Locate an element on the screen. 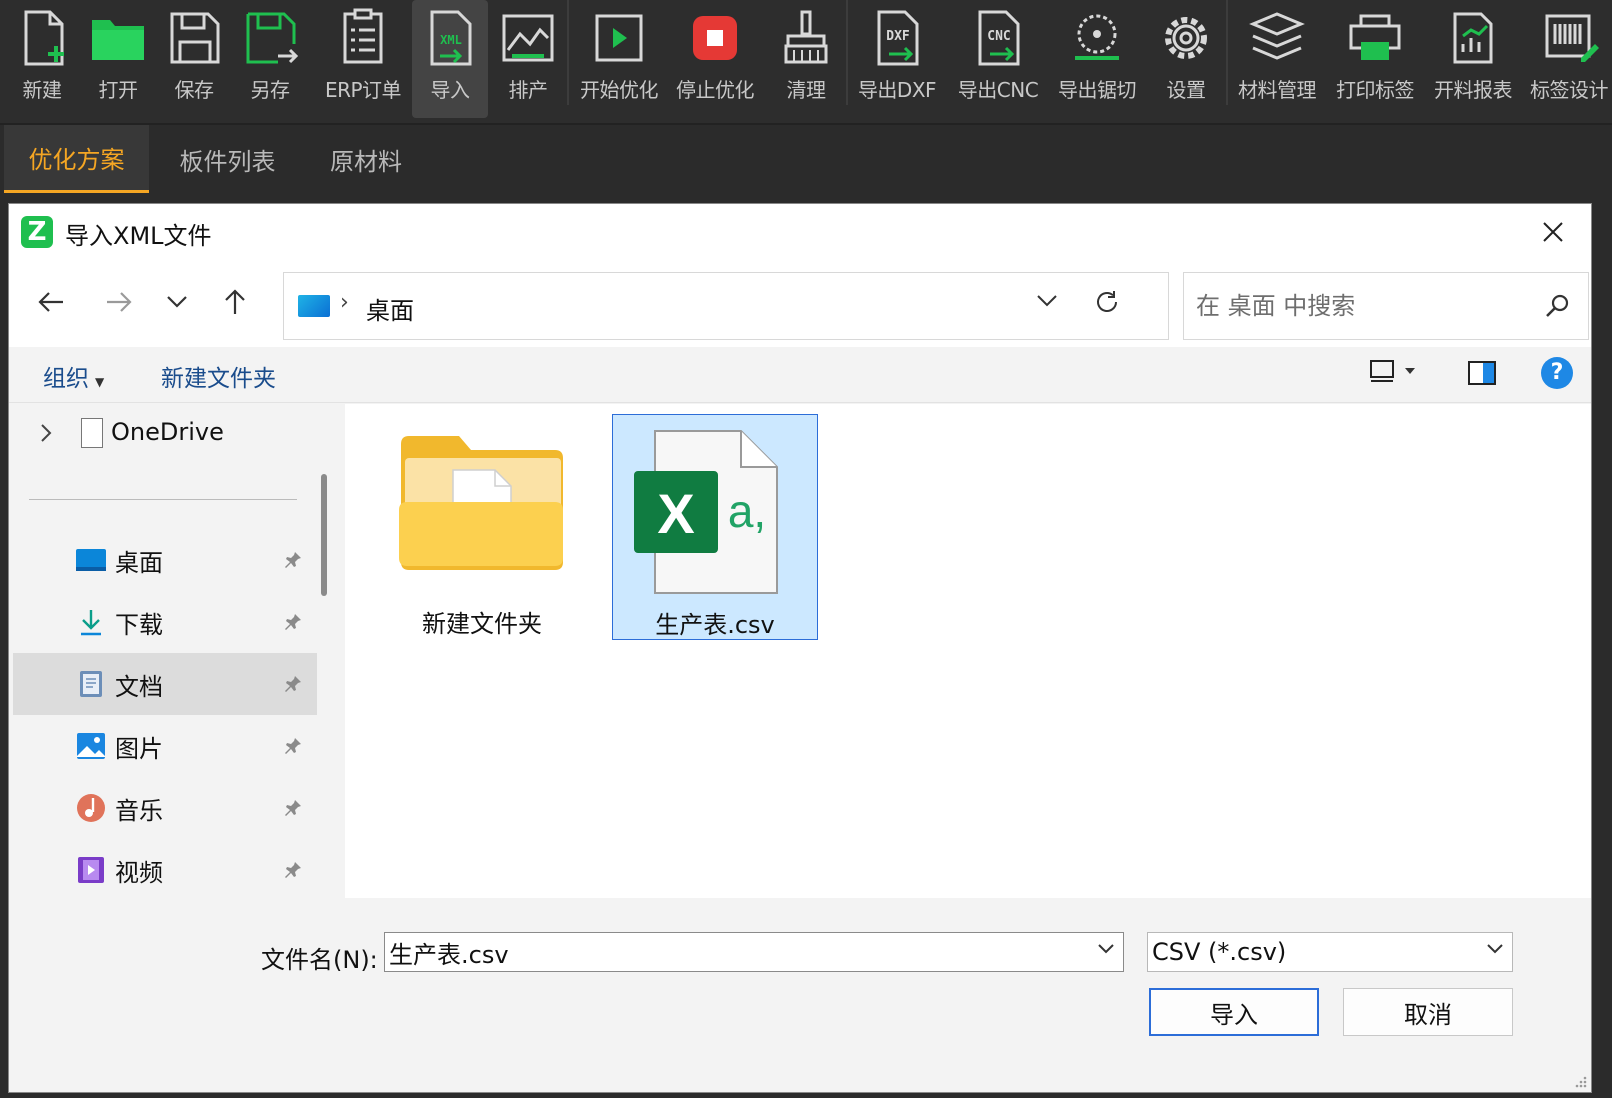 The height and width of the screenshot is (1098, 1612). toolbar-cut-report-label: 开料报表 is located at coordinates (1473, 90).